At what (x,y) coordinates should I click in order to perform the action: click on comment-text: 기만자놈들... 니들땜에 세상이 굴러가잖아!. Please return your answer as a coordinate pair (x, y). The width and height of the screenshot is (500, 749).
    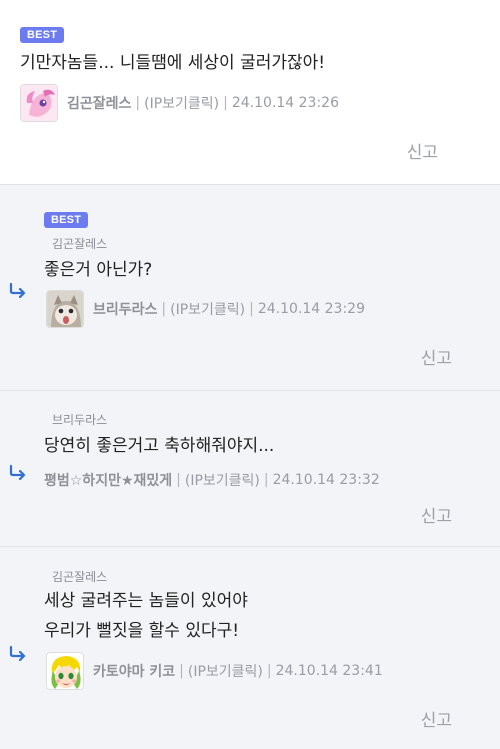
    Looking at the image, I should click on (172, 63).